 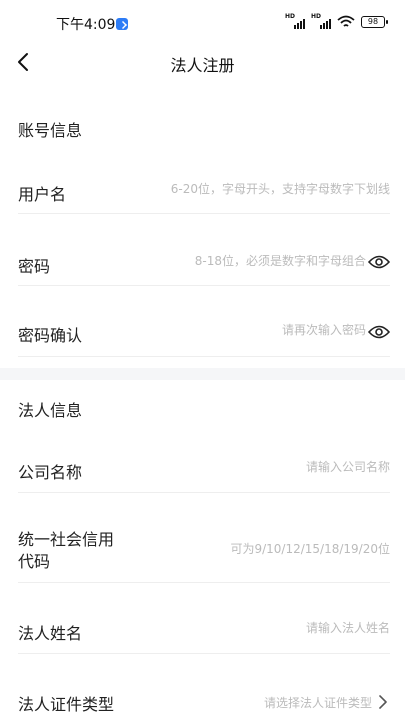 I want to click on form-row-id-type: 法人证件类型 请选择法人证件类型, so click(x=204, y=698).